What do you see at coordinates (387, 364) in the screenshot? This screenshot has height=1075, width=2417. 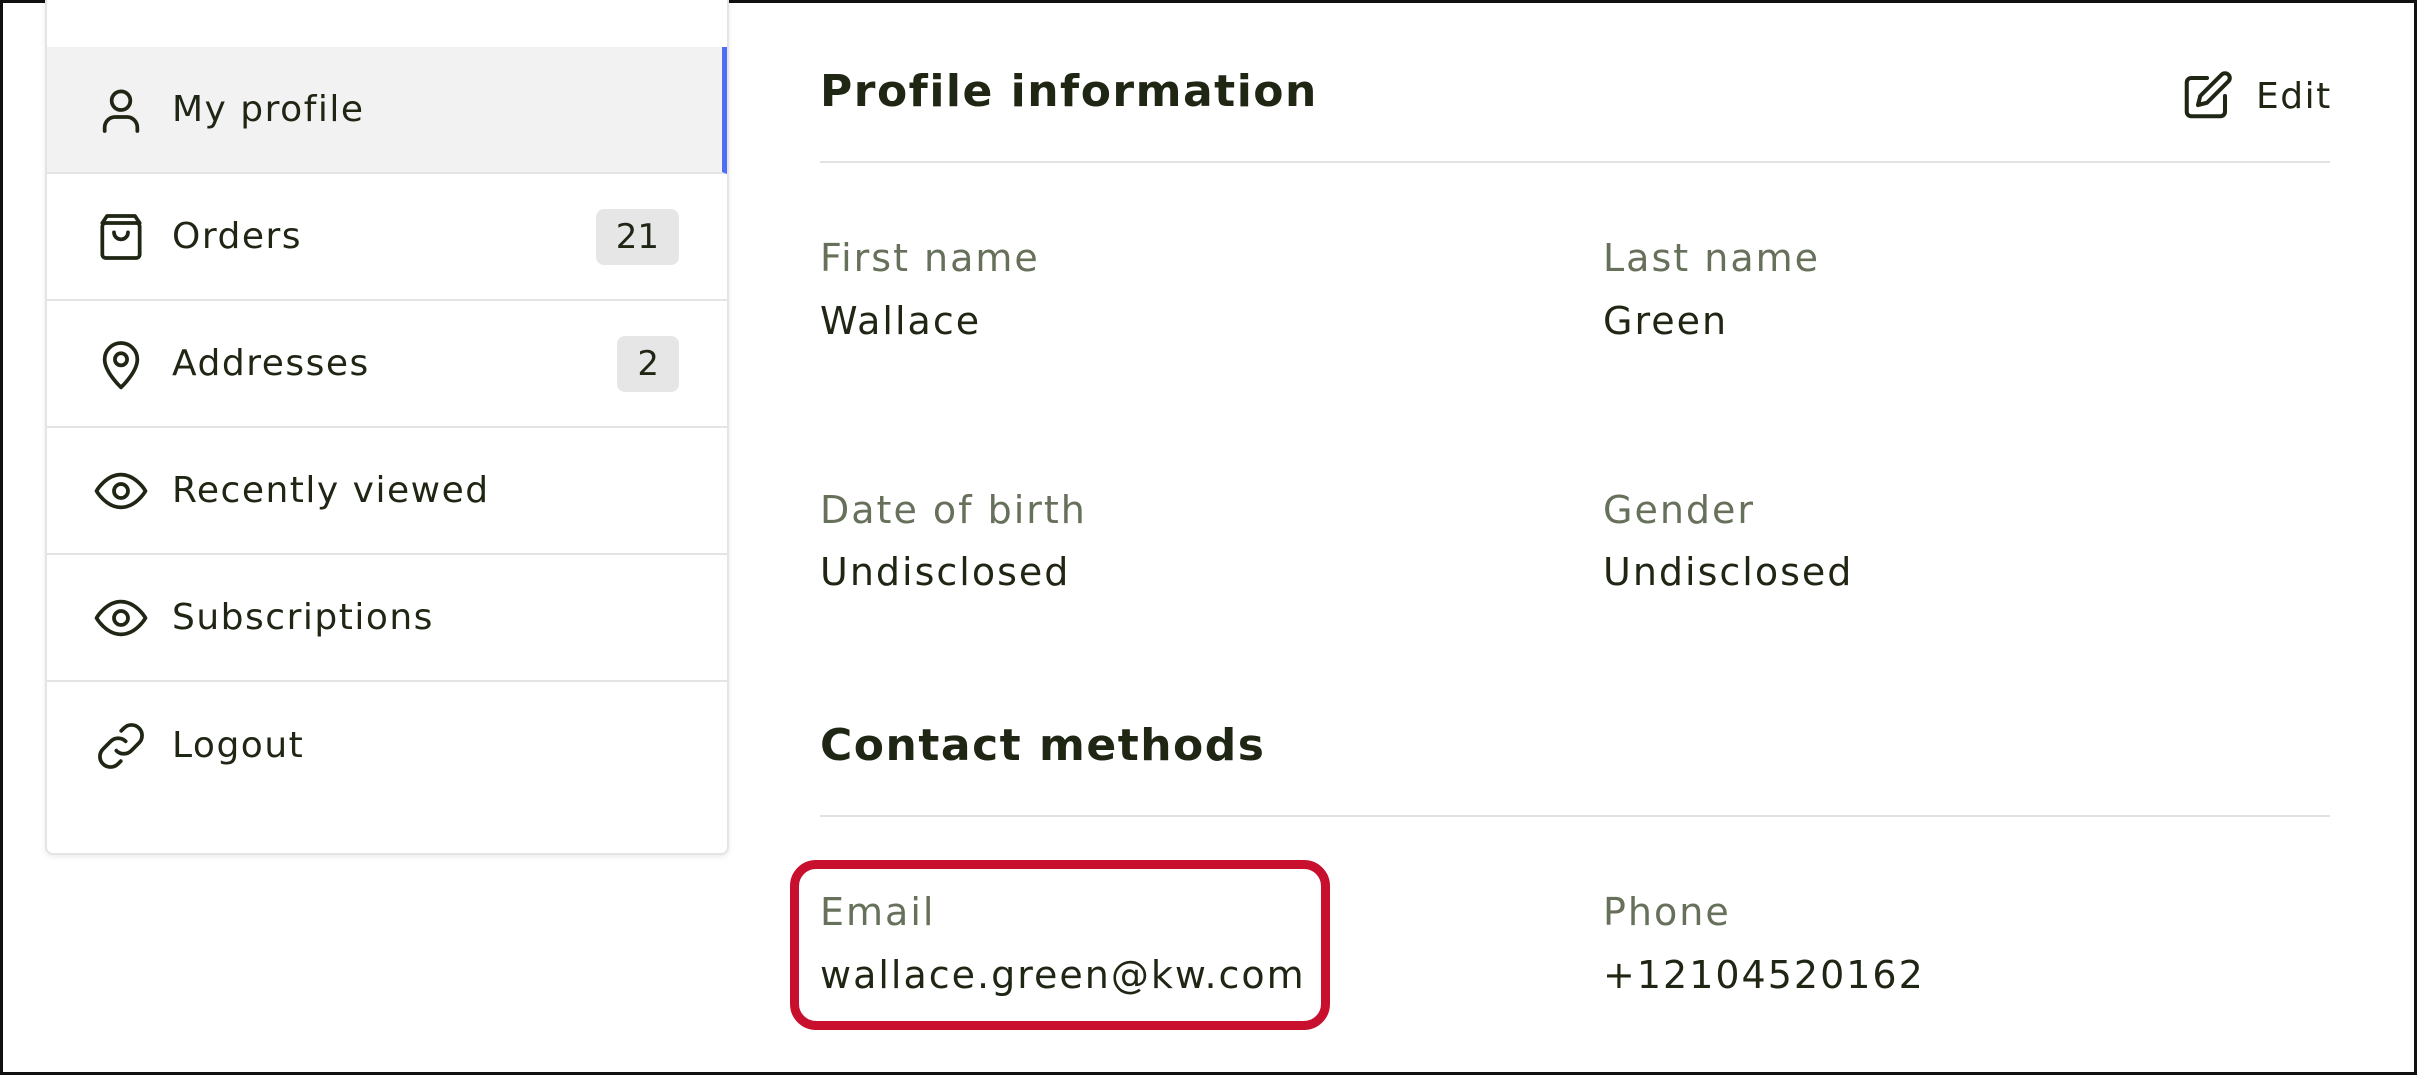 I see `sidebar-item-addresses: Addresses 2` at bounding box center [387, 364].